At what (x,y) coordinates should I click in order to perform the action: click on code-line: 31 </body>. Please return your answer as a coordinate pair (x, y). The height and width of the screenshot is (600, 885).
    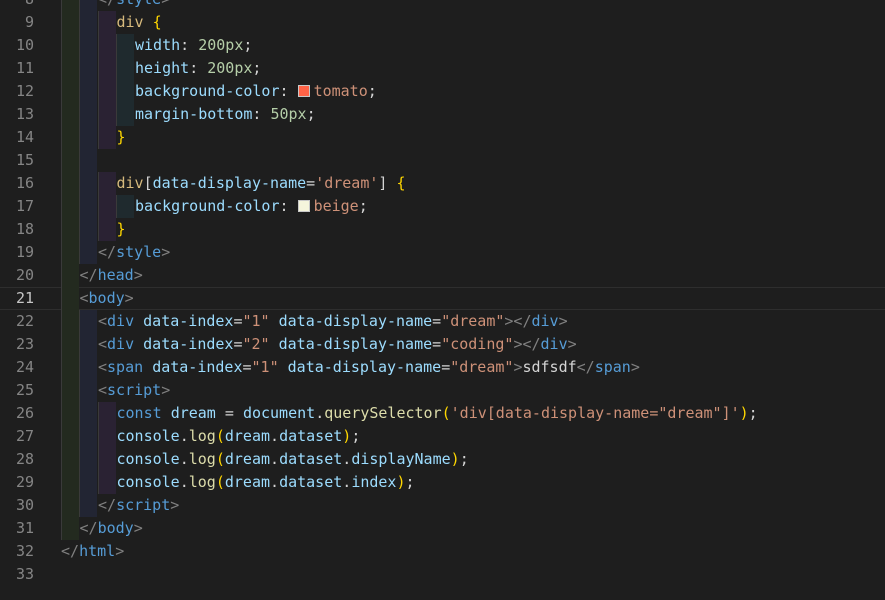
    Looking at the image, I should click on (442, 528).